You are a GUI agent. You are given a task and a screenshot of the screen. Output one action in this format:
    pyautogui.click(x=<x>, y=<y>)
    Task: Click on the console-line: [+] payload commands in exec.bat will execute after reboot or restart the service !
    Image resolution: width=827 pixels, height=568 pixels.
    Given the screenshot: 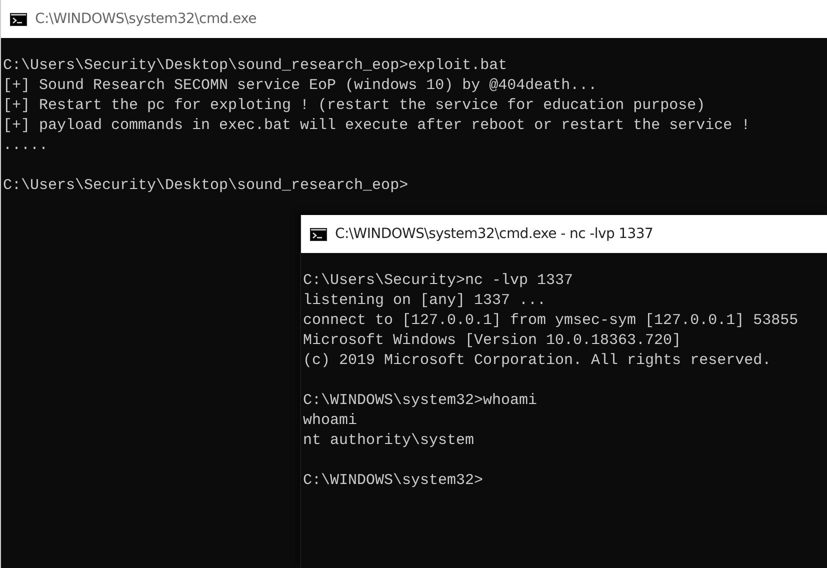 What is the action you would take?
    pyautogui.click(x=377, y=126)
    